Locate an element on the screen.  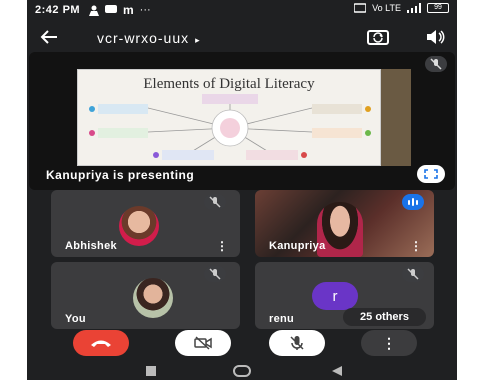
avatar: r is located at coordinates (335, 296).